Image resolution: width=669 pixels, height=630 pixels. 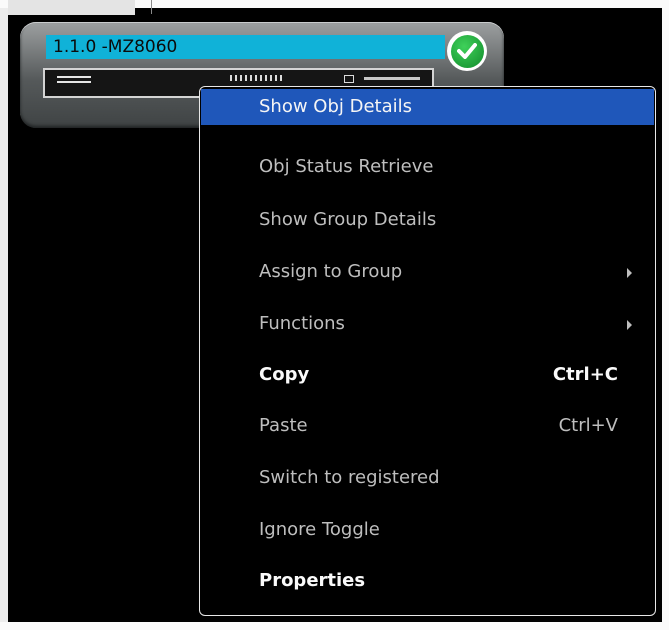 I want to click on menu-item-obj-status-retrieve: Obj Status Retrieve, so click(x=427, y=167).